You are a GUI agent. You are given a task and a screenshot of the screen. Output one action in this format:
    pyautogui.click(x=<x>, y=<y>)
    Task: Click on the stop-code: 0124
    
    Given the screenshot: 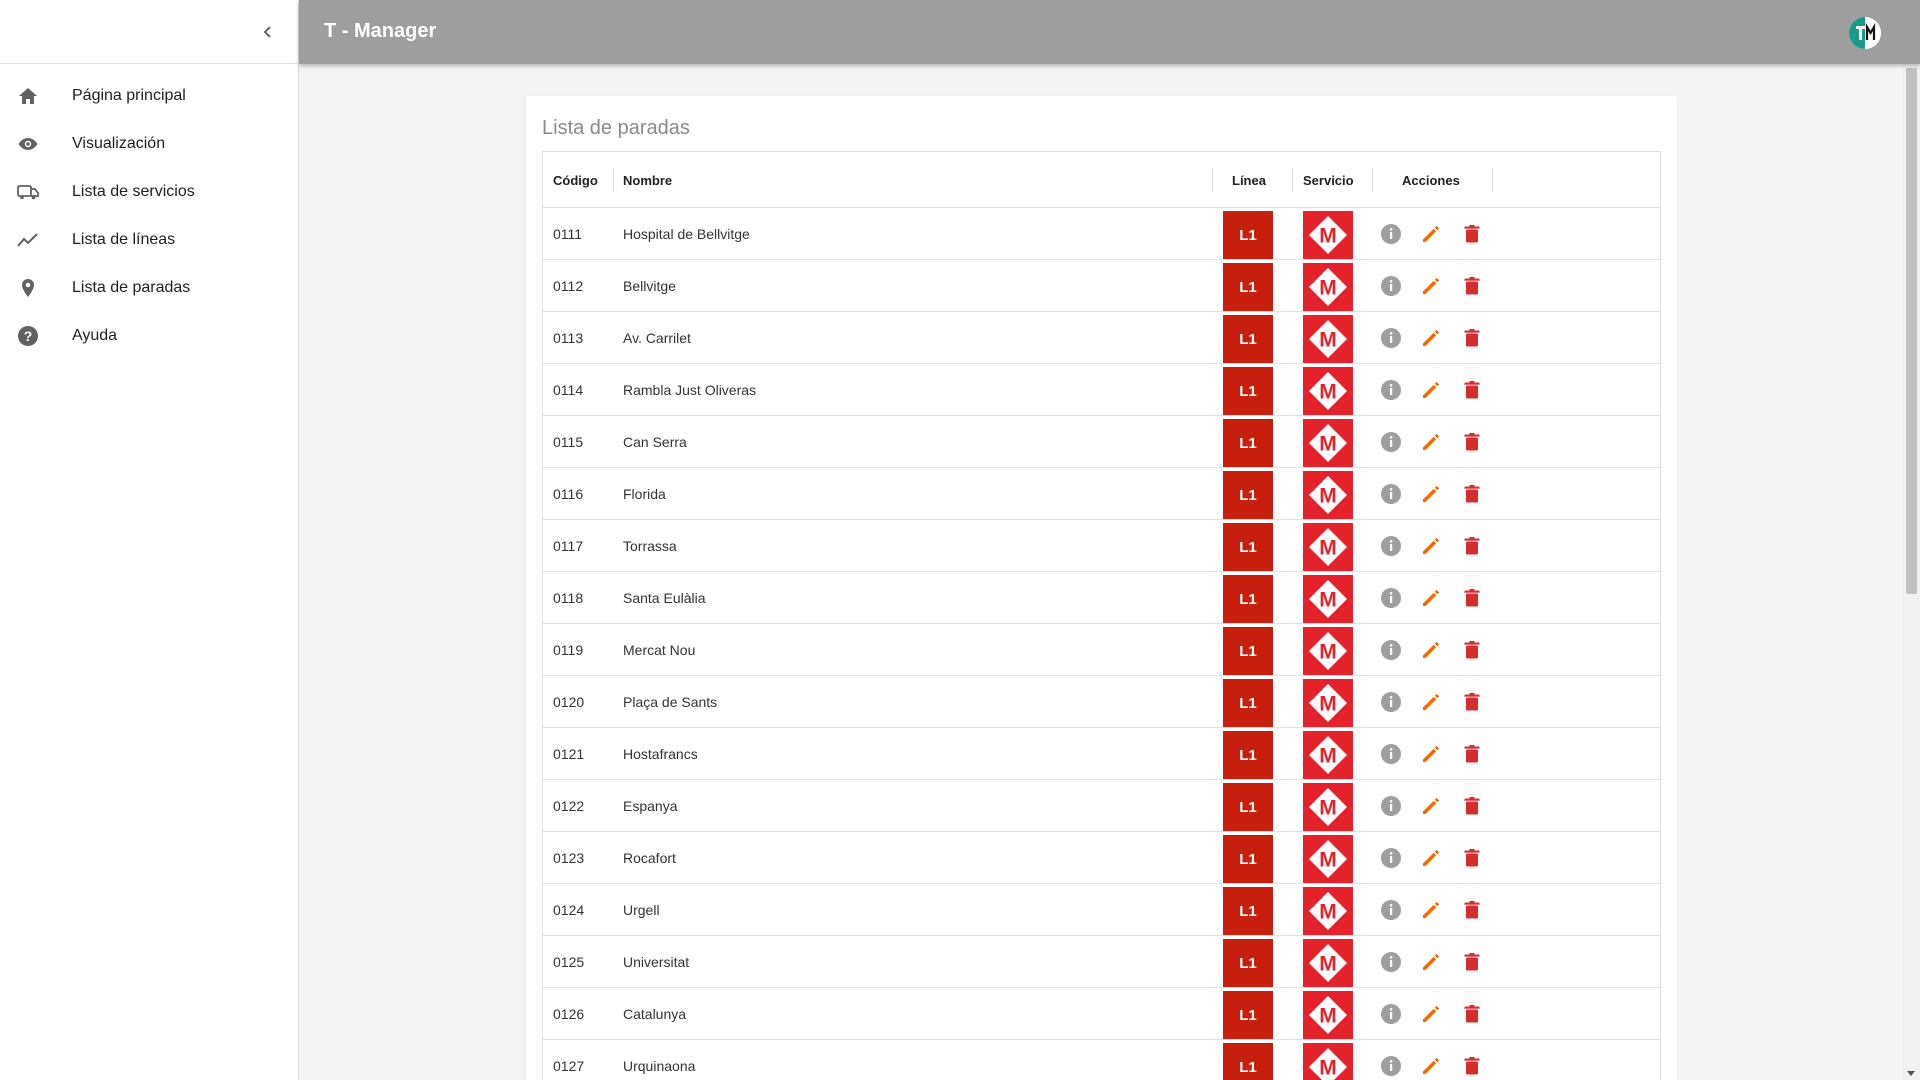 What is the action you would take?
    pyautogui.click(x=569, y=910)
    